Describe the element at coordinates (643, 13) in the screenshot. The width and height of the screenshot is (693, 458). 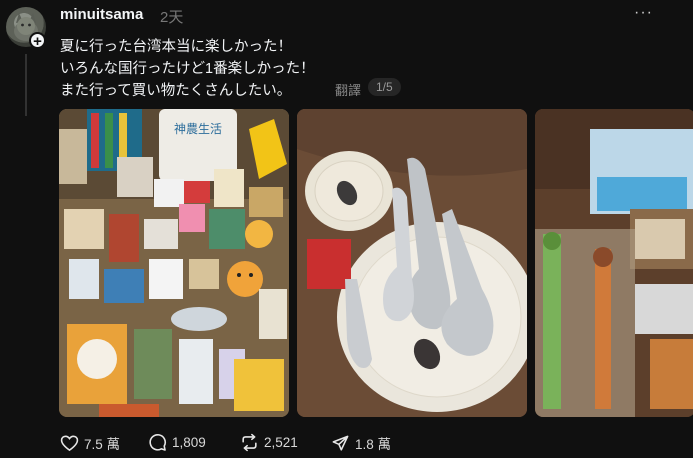
I see `more-options-icon: ···` at that location.